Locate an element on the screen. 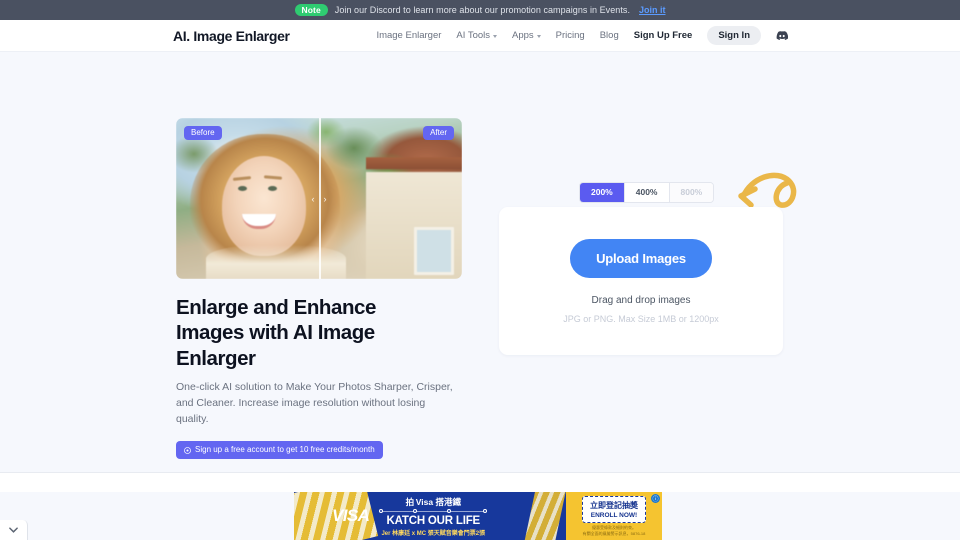 Image resolution: width=960 pixels, height=540 pixels. photo-house is located at coordinates (414, 212).